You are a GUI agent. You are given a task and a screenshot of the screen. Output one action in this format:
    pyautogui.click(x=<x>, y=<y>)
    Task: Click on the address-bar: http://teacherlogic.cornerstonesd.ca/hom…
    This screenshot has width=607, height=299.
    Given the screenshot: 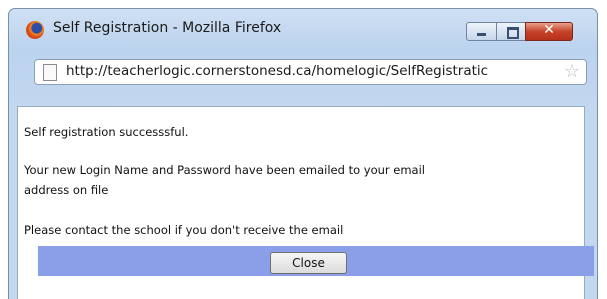 What is the action you would take?
    pyautogui.click(x=310, y=72)
    